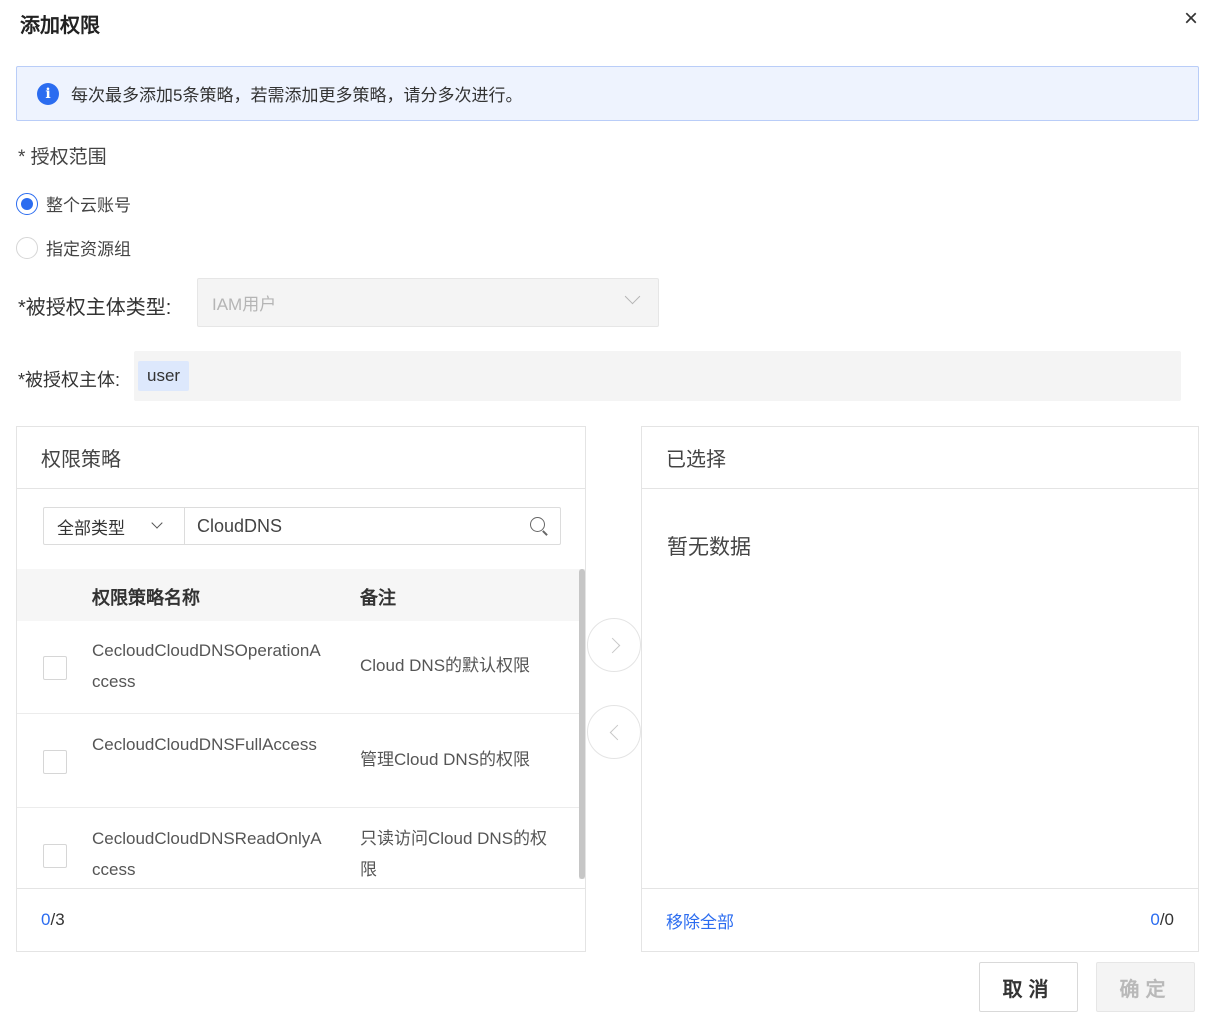 This screenshot has width=1226, height=1028. I want to click on scope-label: * 授权范围, so click(62, 157).